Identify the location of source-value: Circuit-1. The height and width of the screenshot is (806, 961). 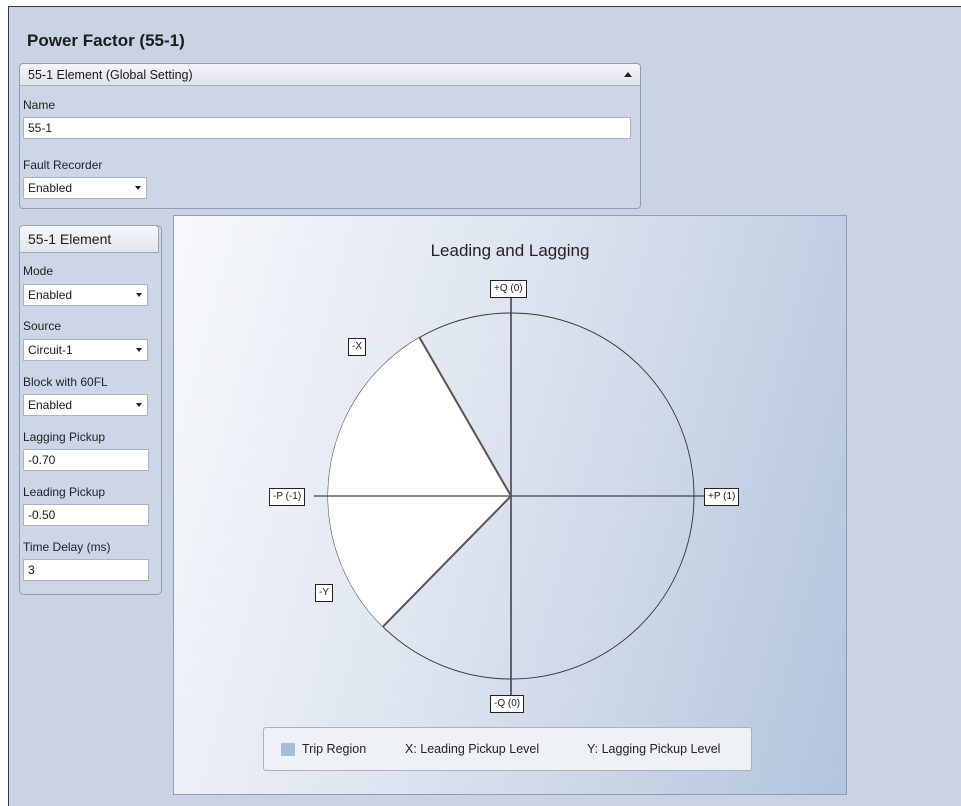
(50, 350).